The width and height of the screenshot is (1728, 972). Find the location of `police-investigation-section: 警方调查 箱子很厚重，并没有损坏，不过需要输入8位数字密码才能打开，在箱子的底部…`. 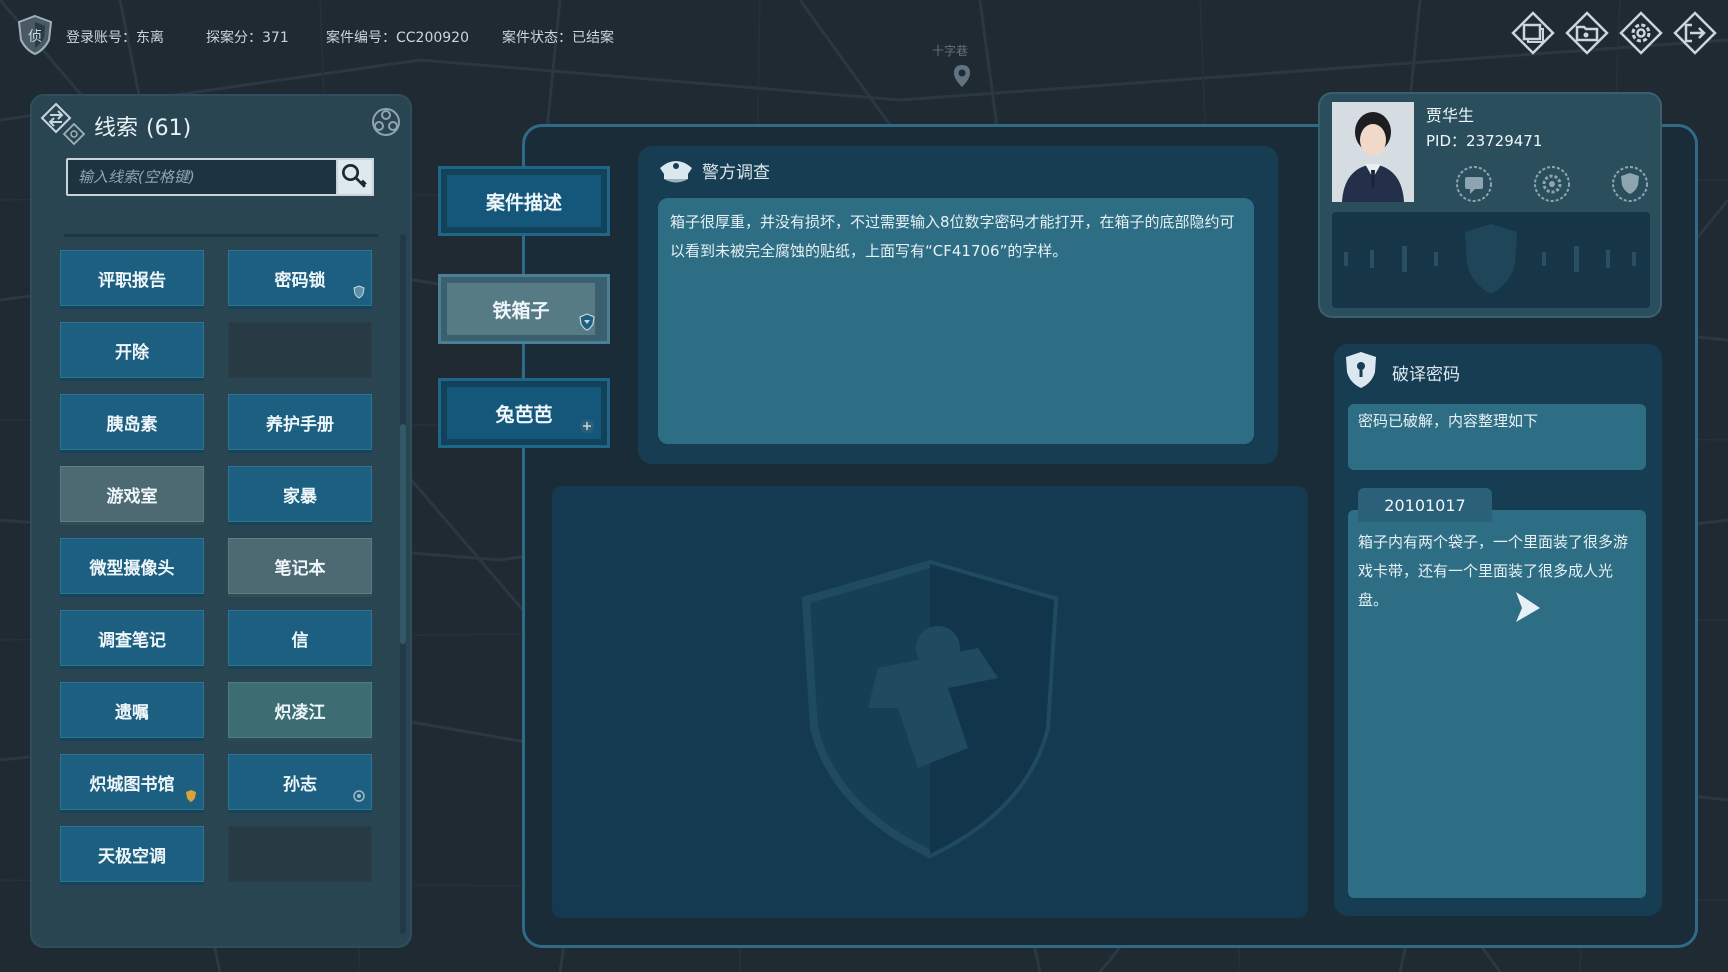

police-investigation-section: 警方调查 箱子很厚重，并没有损坏，不过需要输入8位数字密码才能打开，在箱子的底部… is located at coordinates (958, 305).